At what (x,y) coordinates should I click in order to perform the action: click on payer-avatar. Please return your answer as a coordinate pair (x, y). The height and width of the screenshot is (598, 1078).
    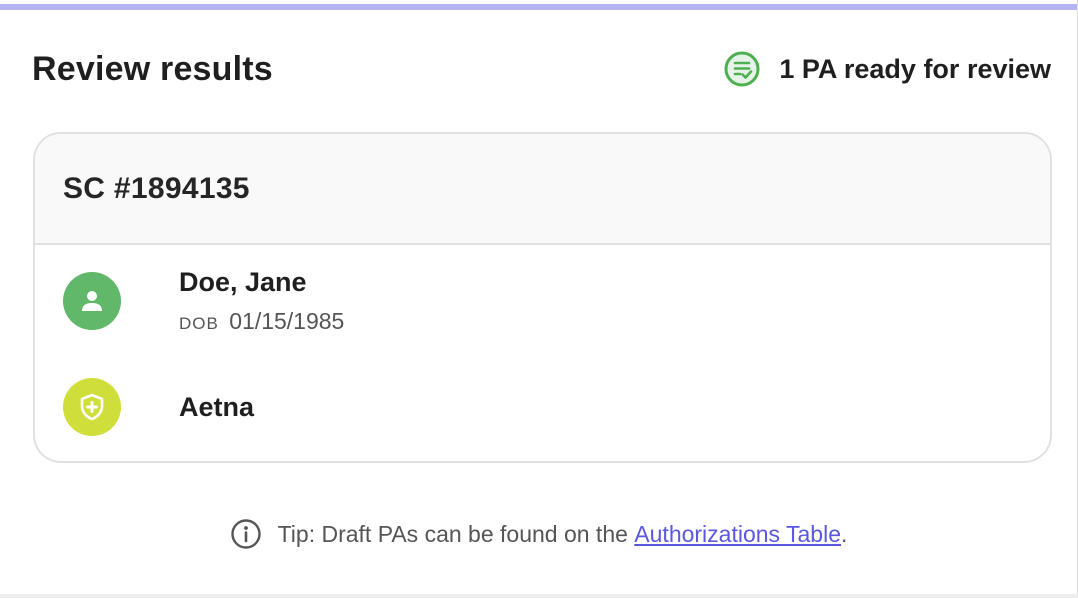
    Looking at the image, I should click on (92, 407).